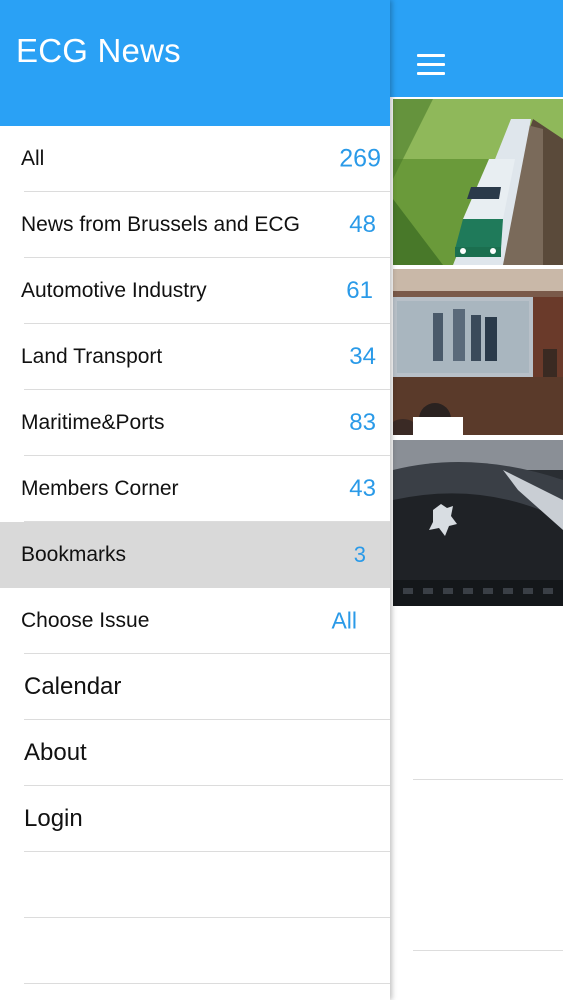 The height and width of the screenshot is (1000, 563). What do you see at coordinates (207, 983) in the screenshot?
I see `menu-separator` at bounding box center [207, 983].